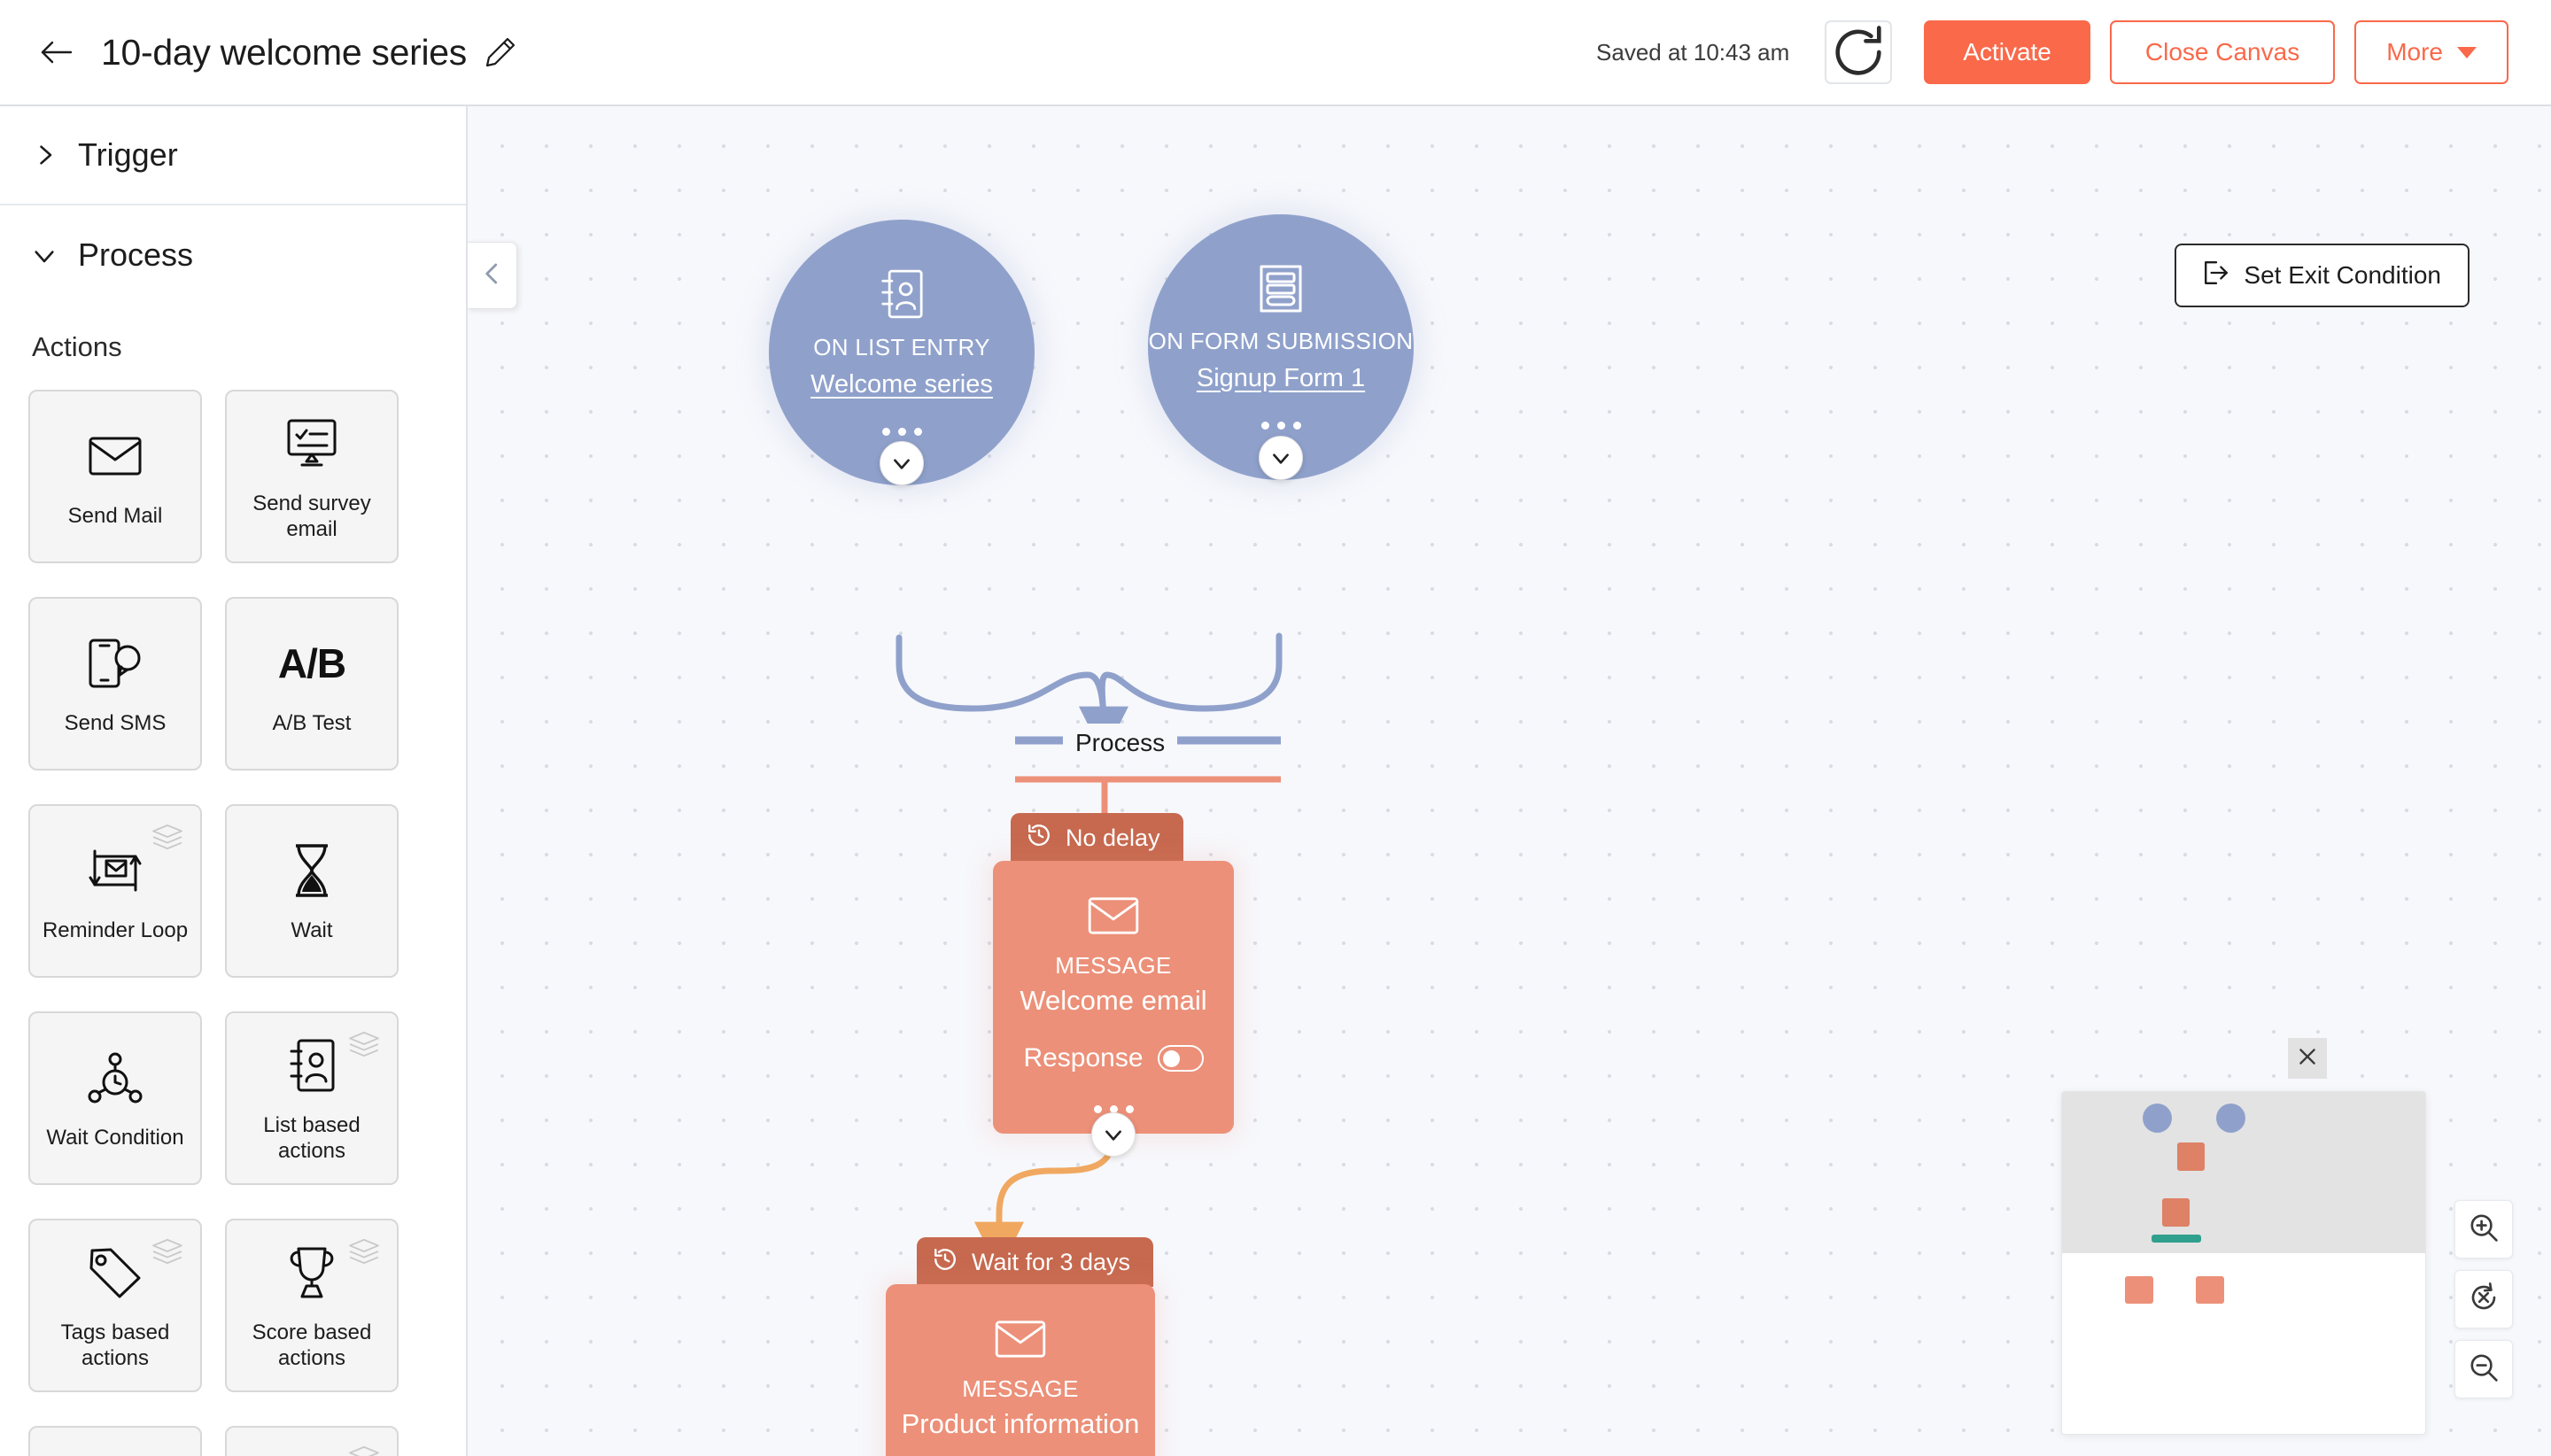 The image size is (2551, 1456). I want to click on close-icon, so click(2307, 1059).